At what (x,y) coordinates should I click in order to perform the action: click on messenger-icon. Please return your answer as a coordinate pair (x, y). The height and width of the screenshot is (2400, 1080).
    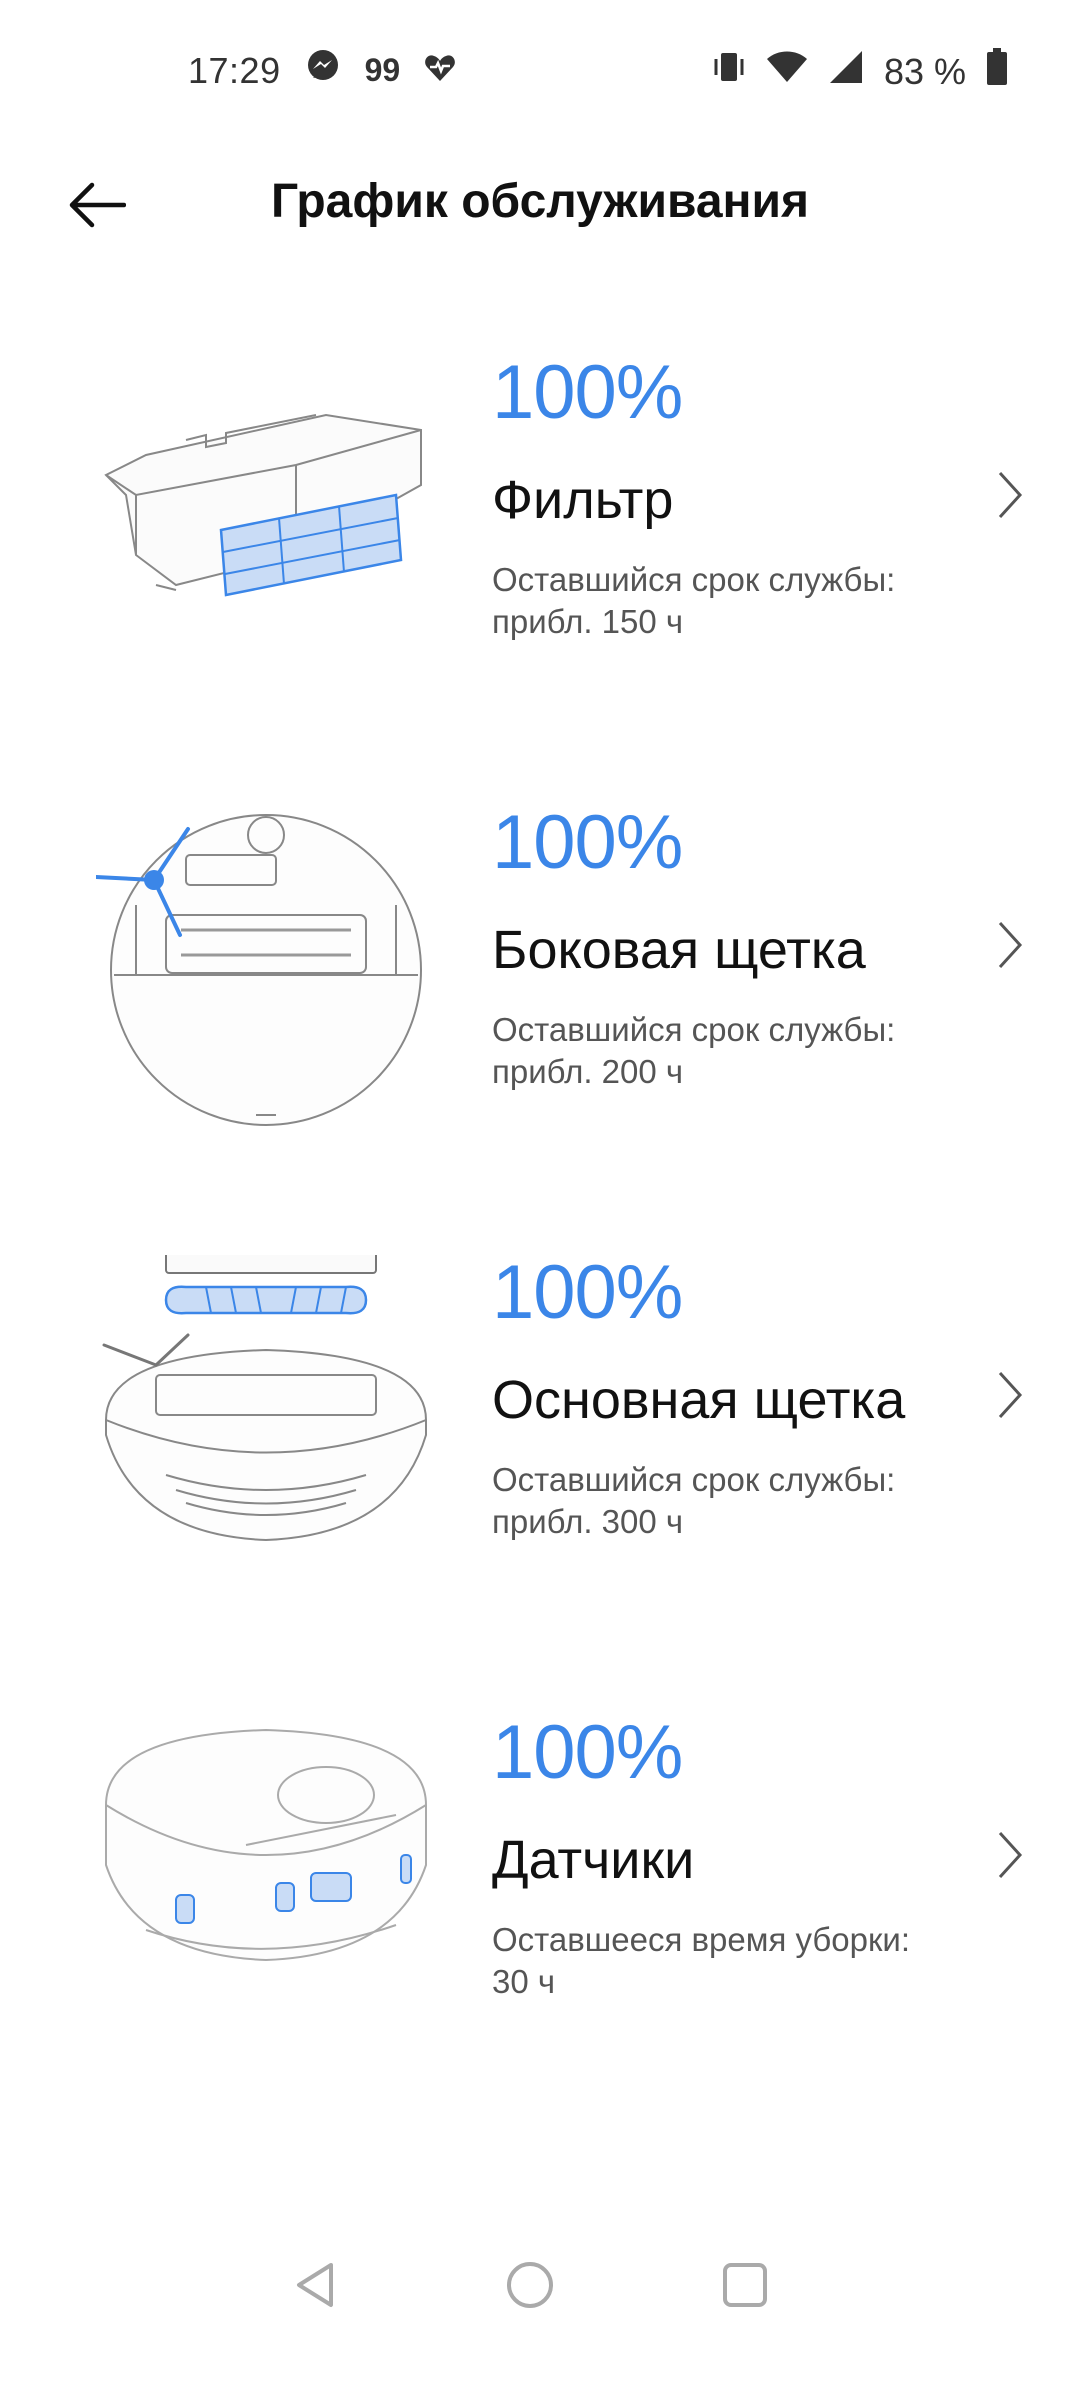
    Looking at the image, I should click on (323, 70).